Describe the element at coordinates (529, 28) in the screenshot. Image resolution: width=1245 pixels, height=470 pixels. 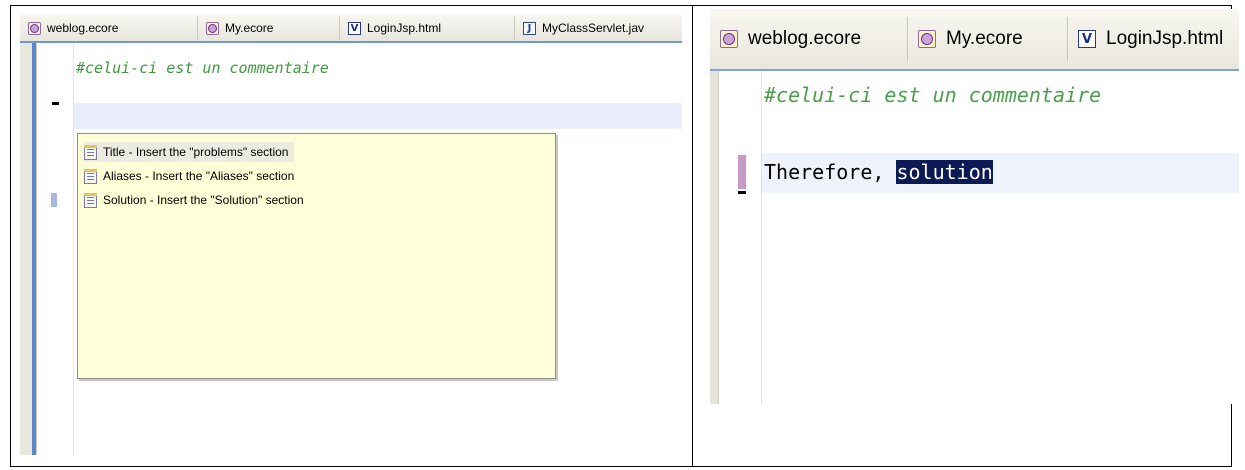
I see `java-file-icon: J` at that location.